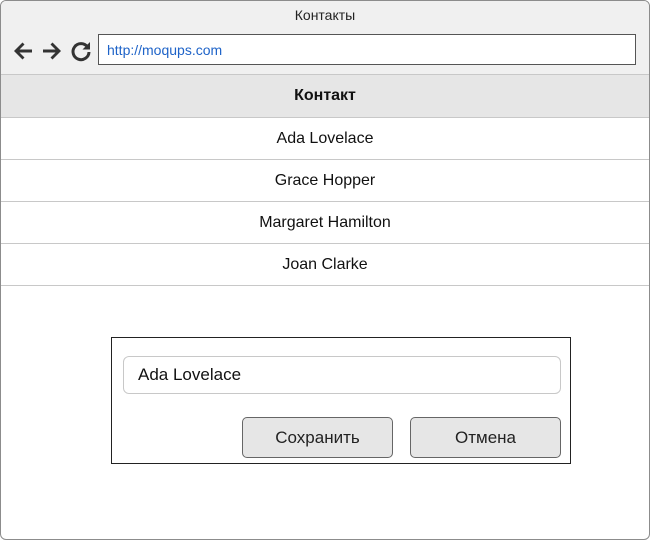 This screenshot has width=650, height=540. What do you see at coordinates (325, 96) in the screenshot?
I see `table-header-contact: Контакт` at bounding box center [325, 96].